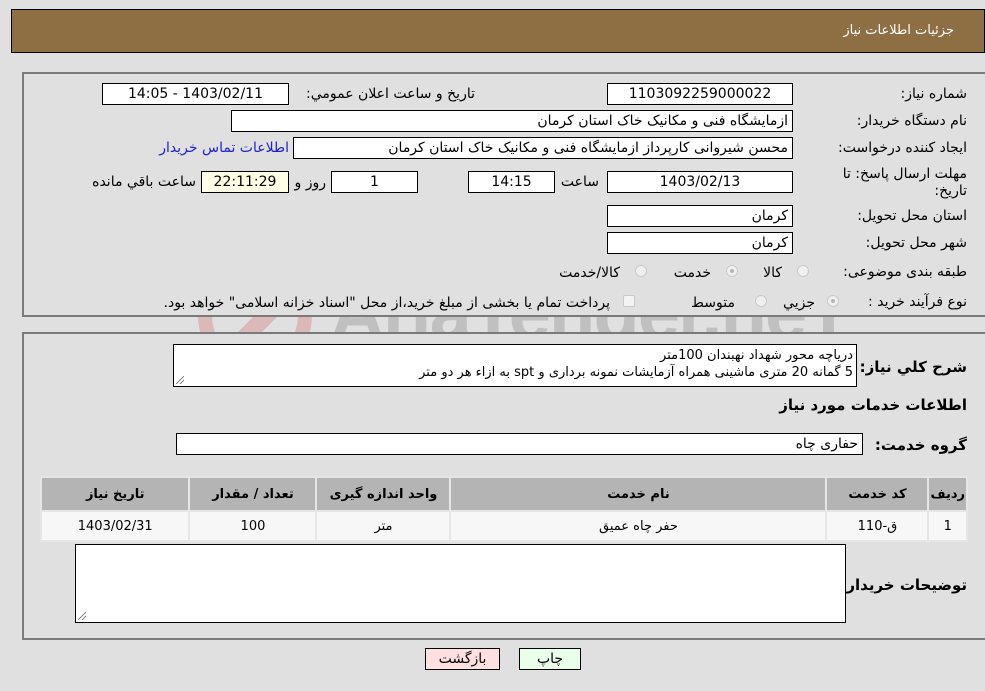 Image resolution: width=985 pixels, height=691 pixels. What do you see at coordinates (917, 302) in the screenshot?
I see `purchase-type-label: نوع فرآیند خرید :` at bounding box center [917, 302].